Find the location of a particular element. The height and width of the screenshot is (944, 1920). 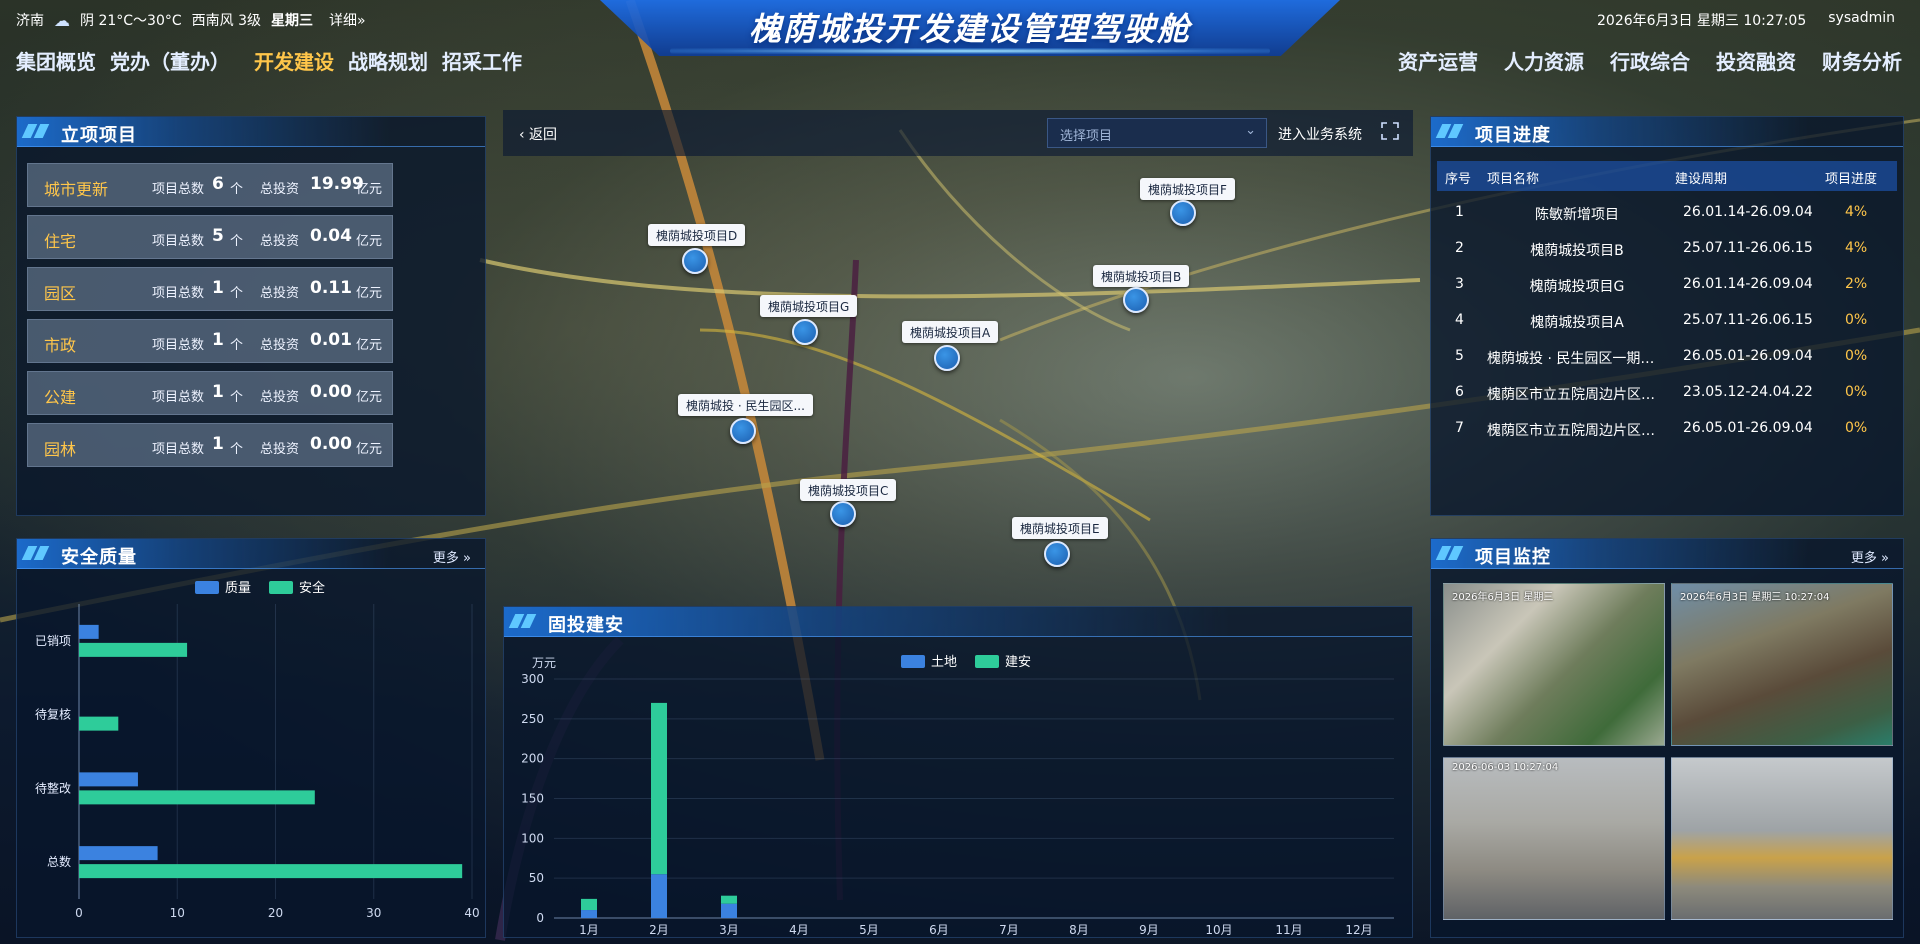

camera-feed-1: 2026年6月3日 星期三 is located at coordinates (1554, 664).